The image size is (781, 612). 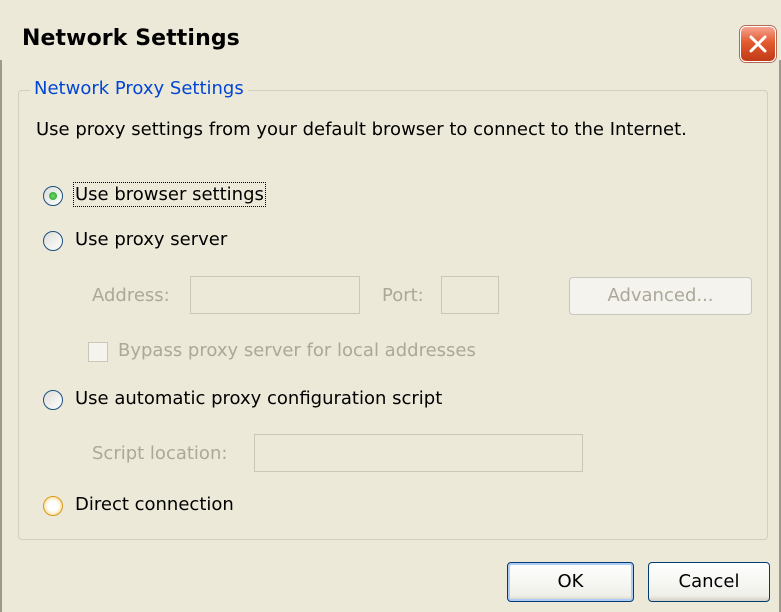 I want to click on script-location-input, so click(x=418, y=453).